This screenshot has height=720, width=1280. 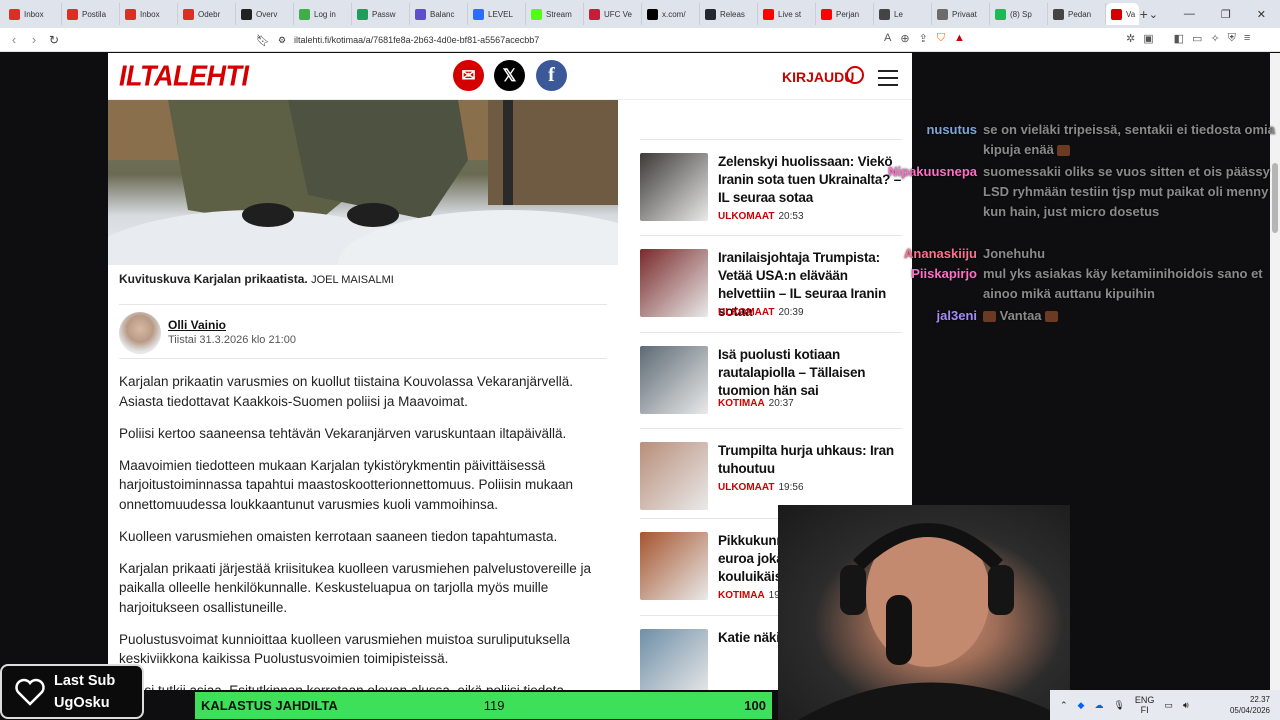 I want to click on browser-tab: x.com/, so click(x=671, y=14).